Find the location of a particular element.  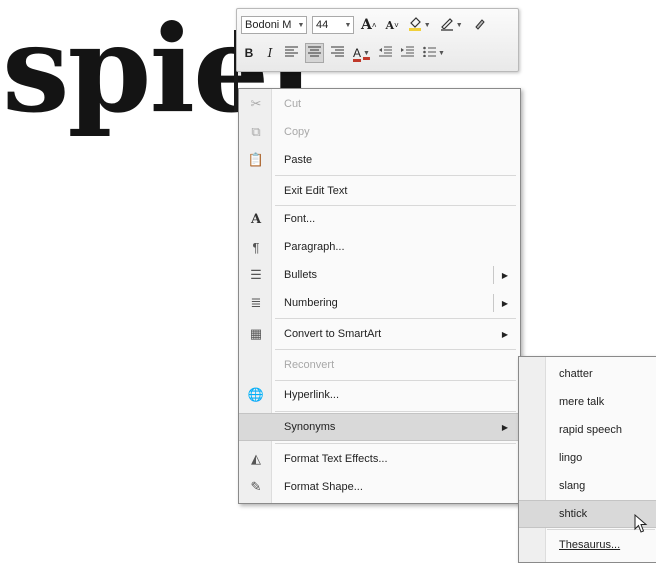

copy-icon: ⧉ is located at coordinates (256, 131).